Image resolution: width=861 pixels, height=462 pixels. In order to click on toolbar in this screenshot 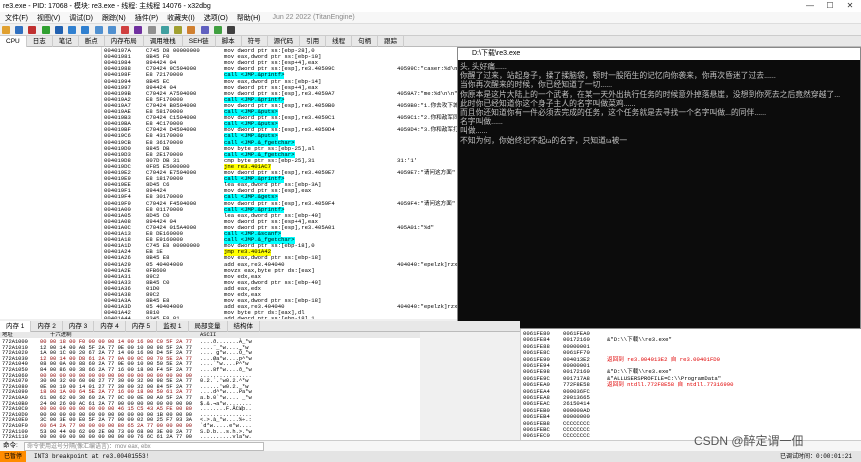, I will do `click(430, 30)`.